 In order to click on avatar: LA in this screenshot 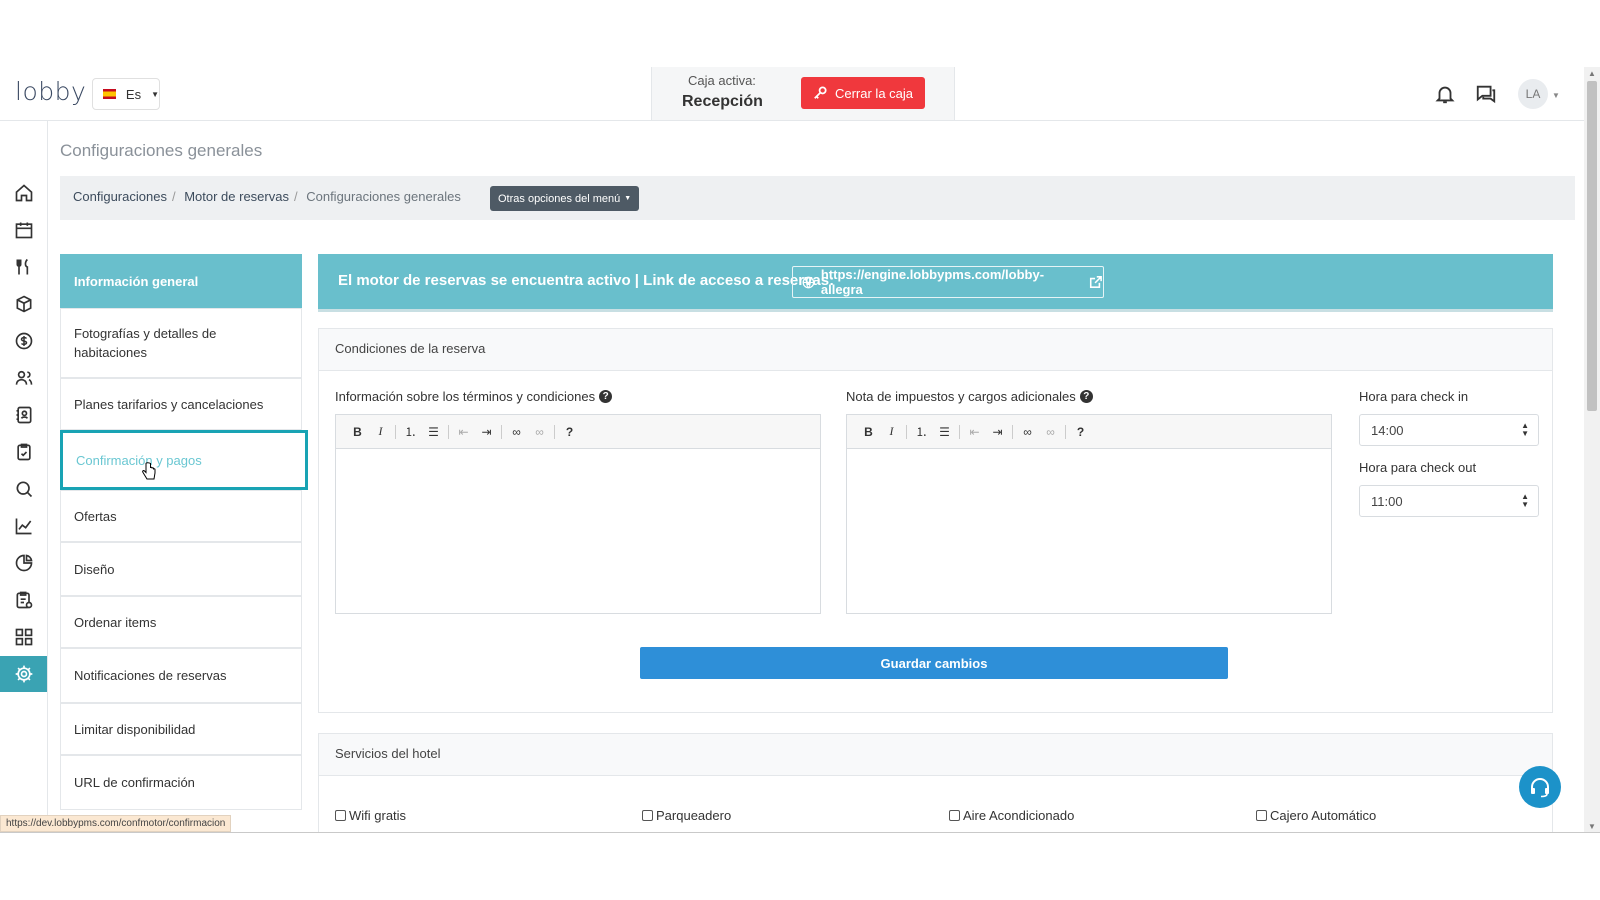, I will do `click(1533, 94)`.